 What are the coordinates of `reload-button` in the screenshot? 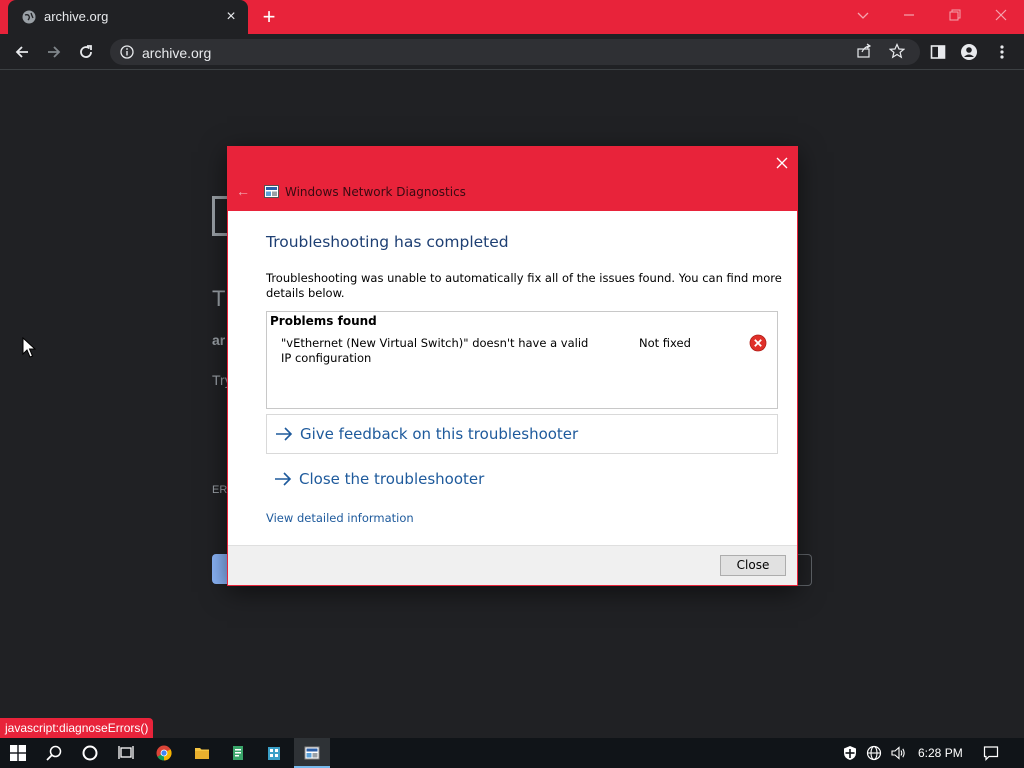 It's located at (86, 52).